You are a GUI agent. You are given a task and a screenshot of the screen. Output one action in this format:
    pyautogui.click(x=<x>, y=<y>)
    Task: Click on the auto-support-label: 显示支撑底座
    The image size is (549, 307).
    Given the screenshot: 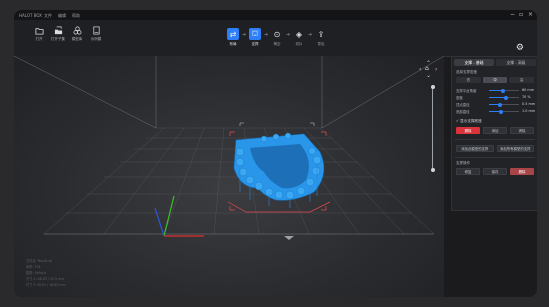 What is the action you would take?
    pyautogui.click(x=471, y=121)
    